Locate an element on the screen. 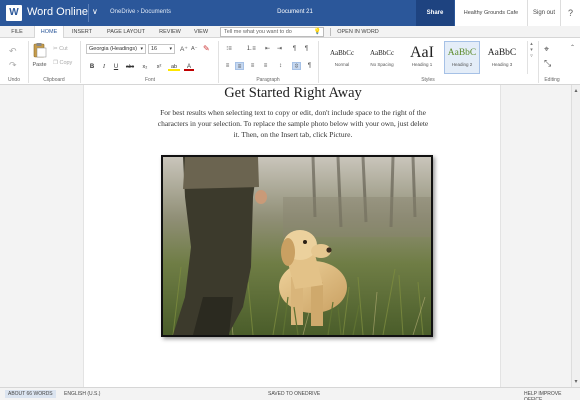  open-in-word-button: OPEN IN WORD is located at coordinates (358, 32).